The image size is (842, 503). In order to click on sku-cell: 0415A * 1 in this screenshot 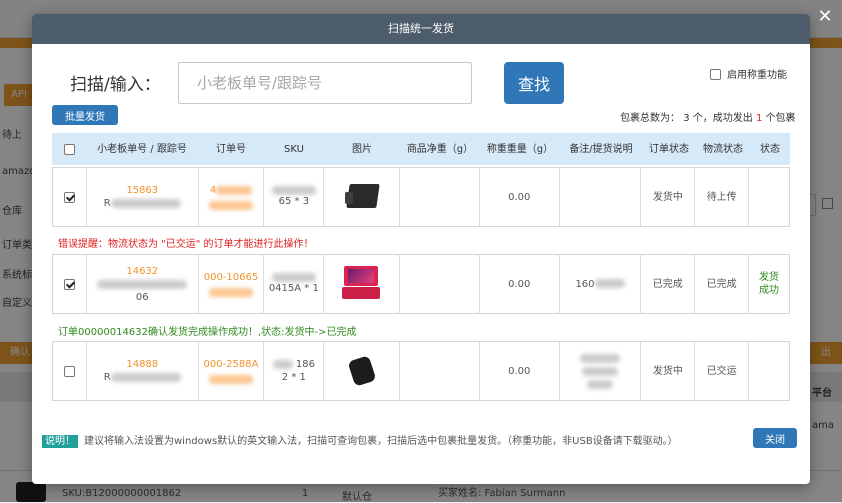, I will do `click(294, 284)`.